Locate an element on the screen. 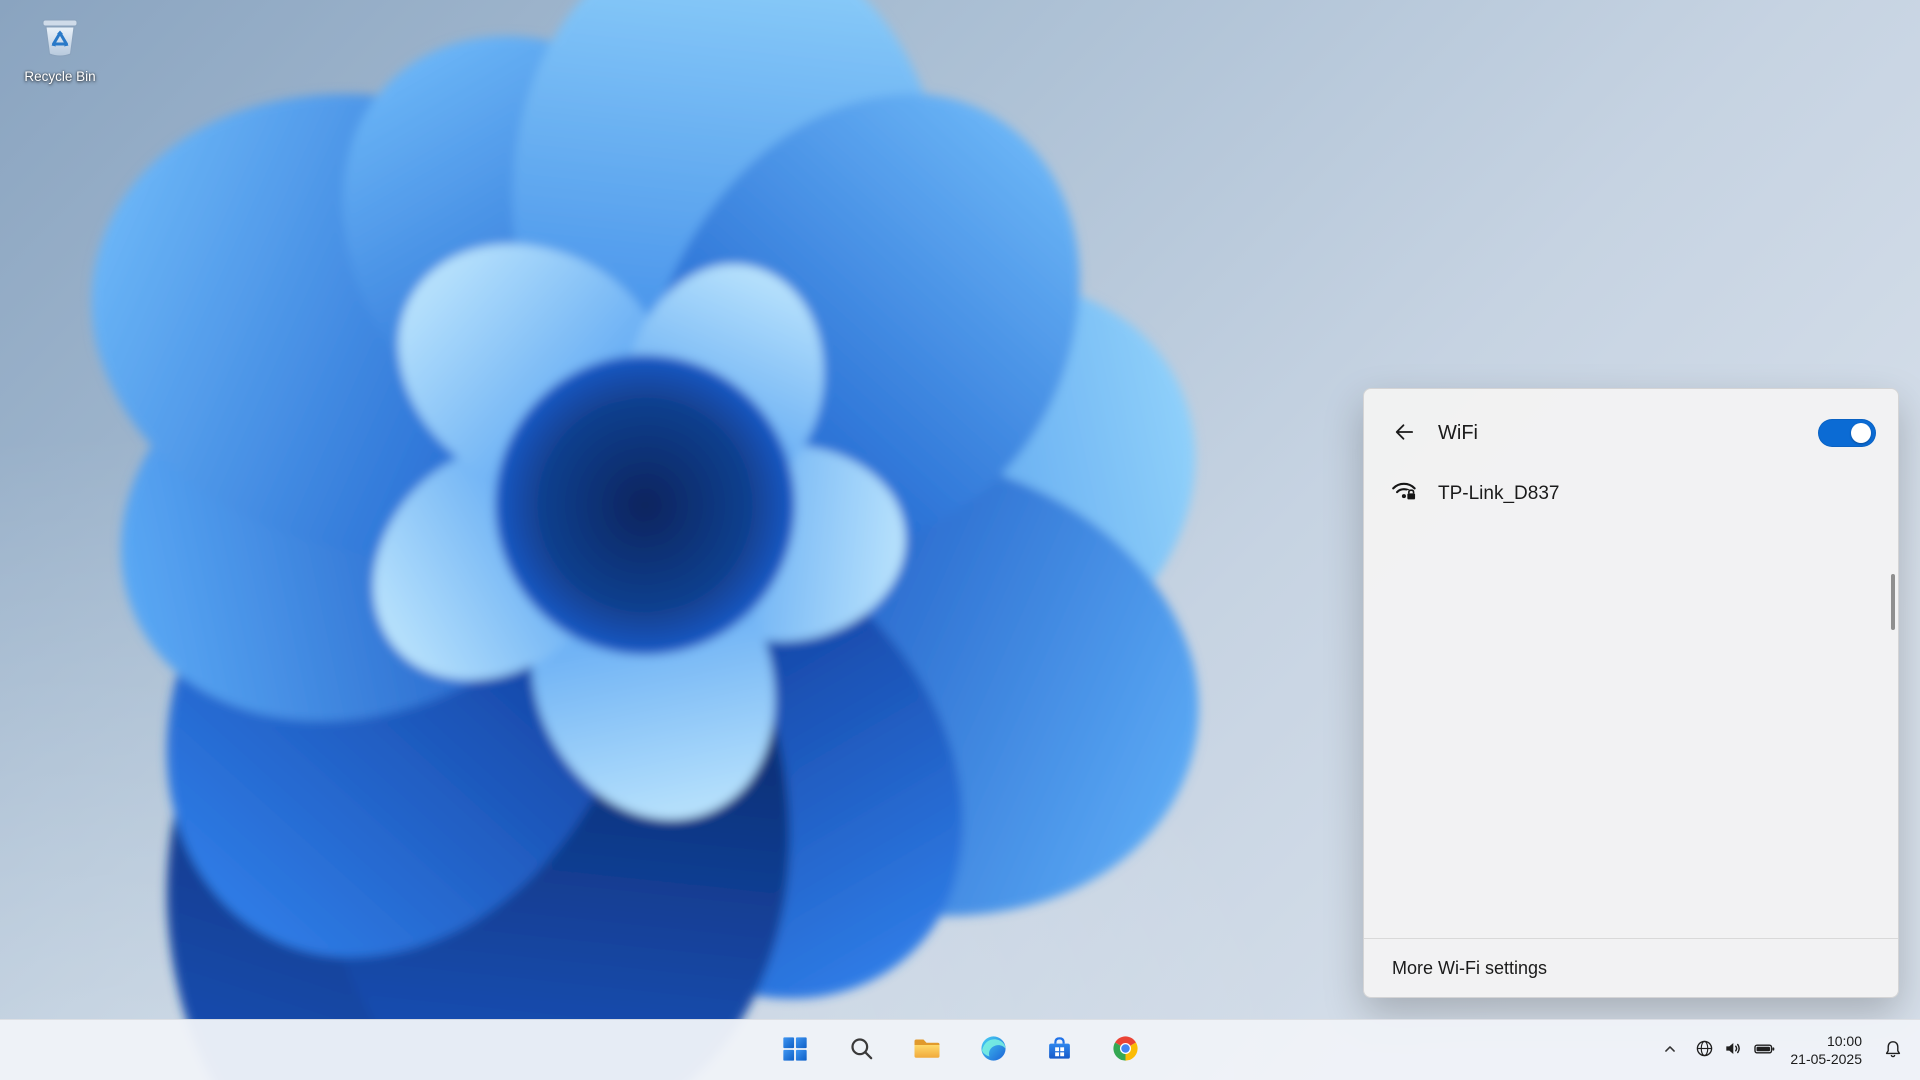 The image size is (1920, 1080). recycle-bin-icon is located at coordinates (60, 38).